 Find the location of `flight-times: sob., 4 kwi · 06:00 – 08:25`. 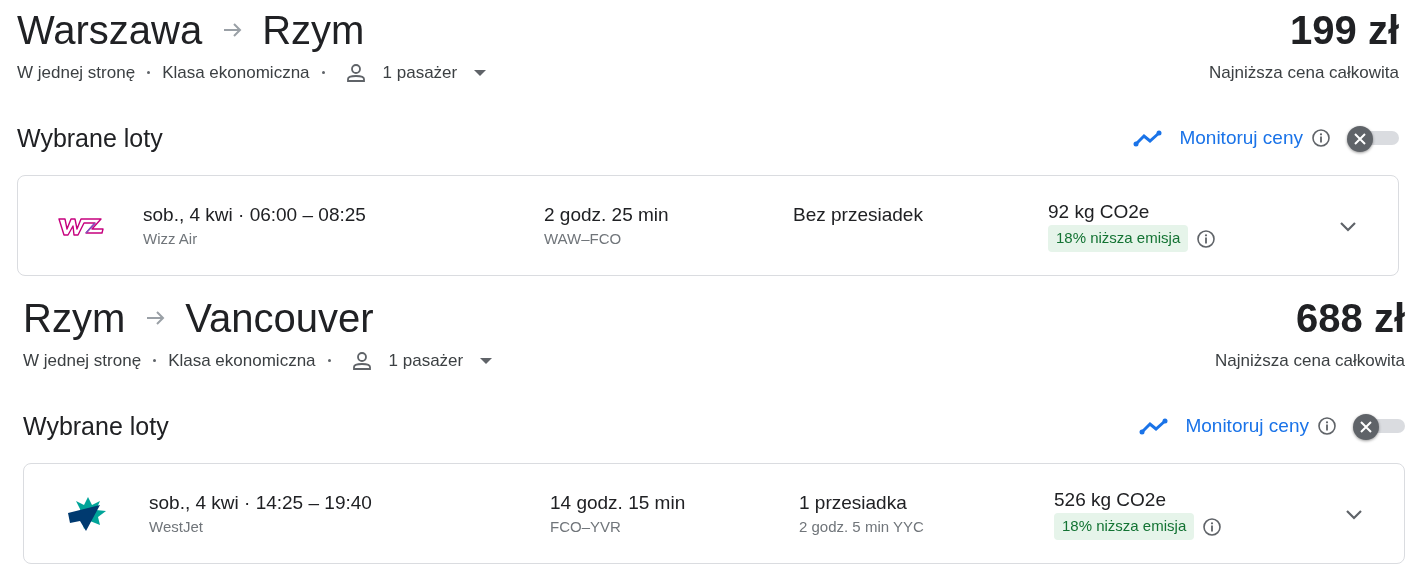

flight-times: sob., 4 kwi · 06:00 – 08:25 is located at coordinates (255, 214).